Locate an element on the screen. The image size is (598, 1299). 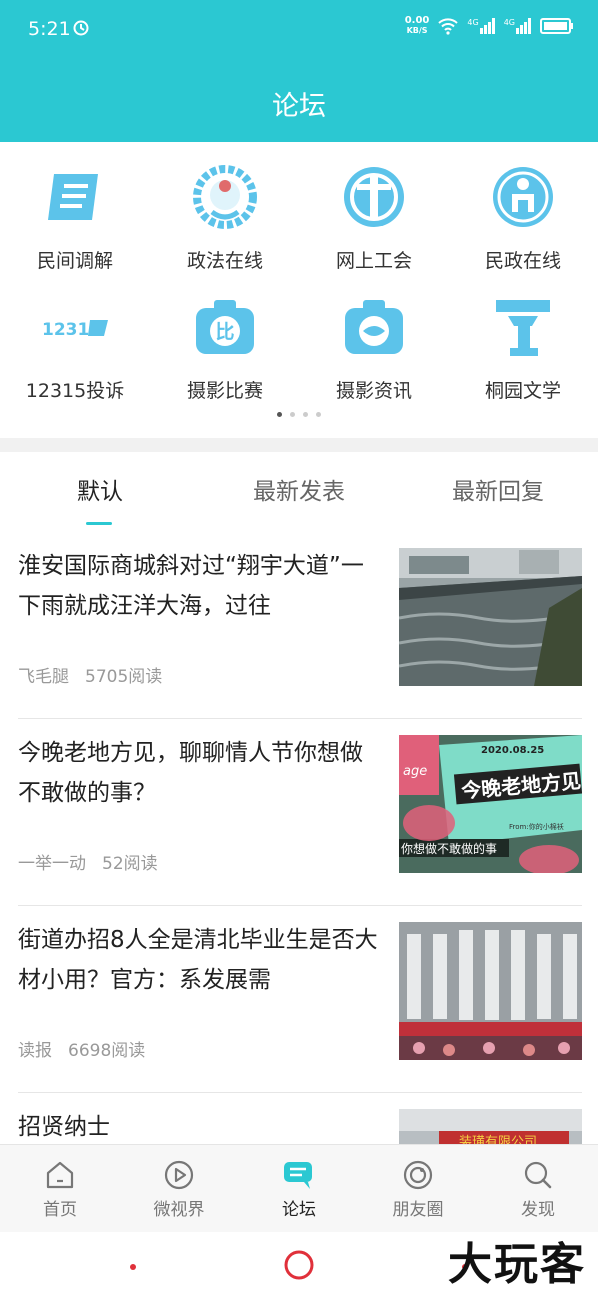
status-bar: 5:21 0.00 KB/S 4G 4G is located at coordinates (299, 32).